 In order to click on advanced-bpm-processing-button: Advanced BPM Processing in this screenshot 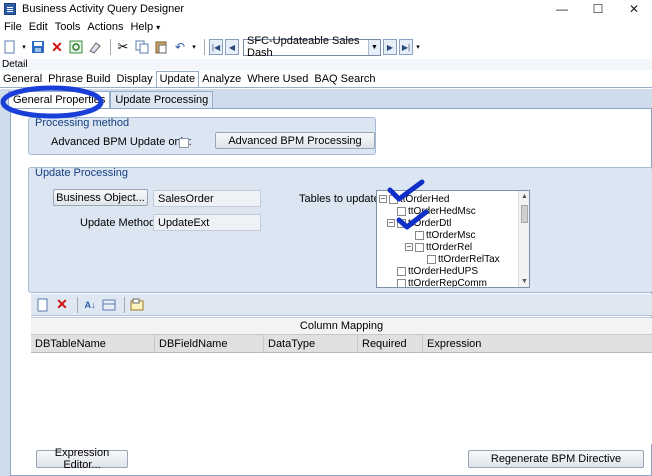, I will do `click(295, 140)`.